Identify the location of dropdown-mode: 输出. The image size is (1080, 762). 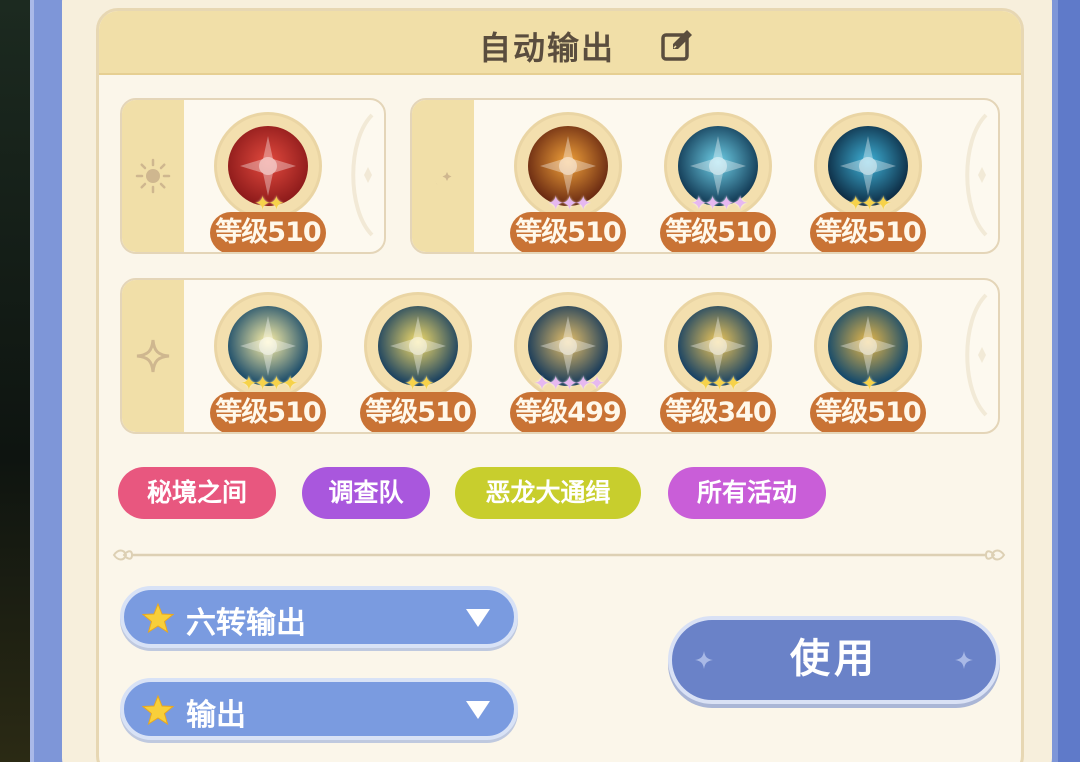
(319, 709).